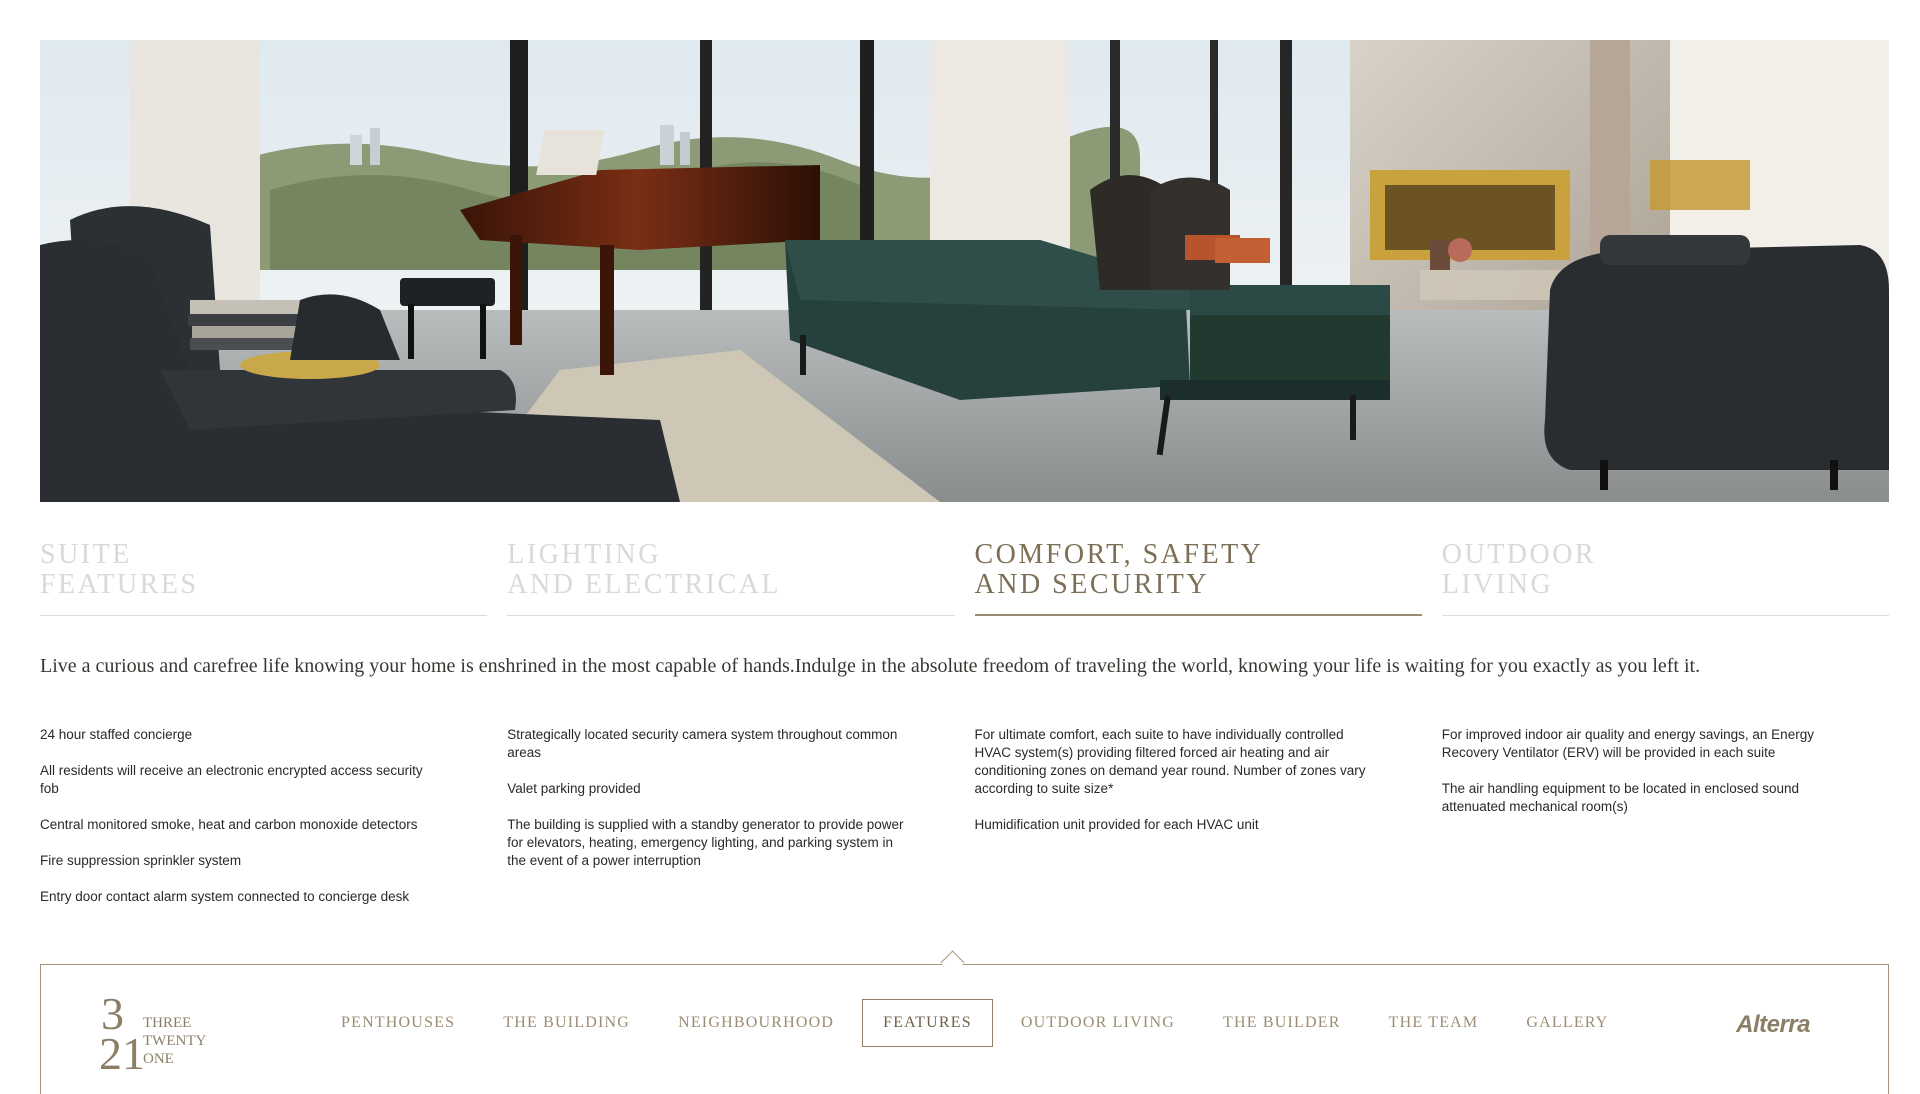 The width and height of the screenshot is (1920, 1094). Describe the element at coordinates (122, 1050) in the screenshot. I see `logo-numeral-bottom: 21` at that location.